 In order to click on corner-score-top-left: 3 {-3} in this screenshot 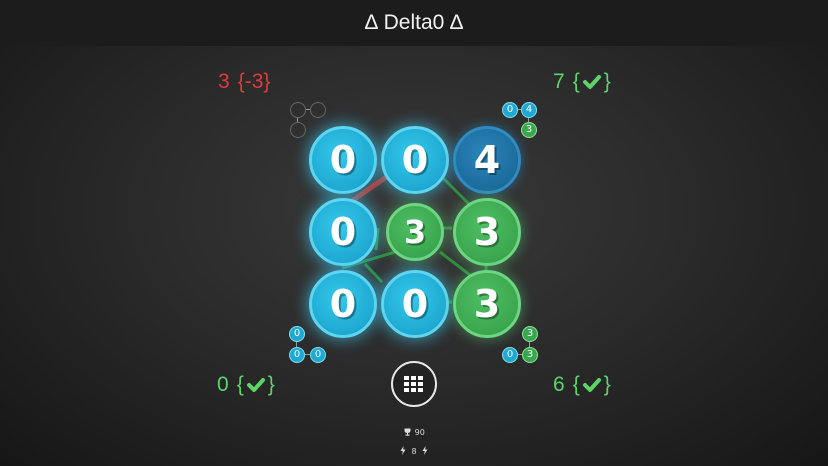, I will do `click(244, 81)`.